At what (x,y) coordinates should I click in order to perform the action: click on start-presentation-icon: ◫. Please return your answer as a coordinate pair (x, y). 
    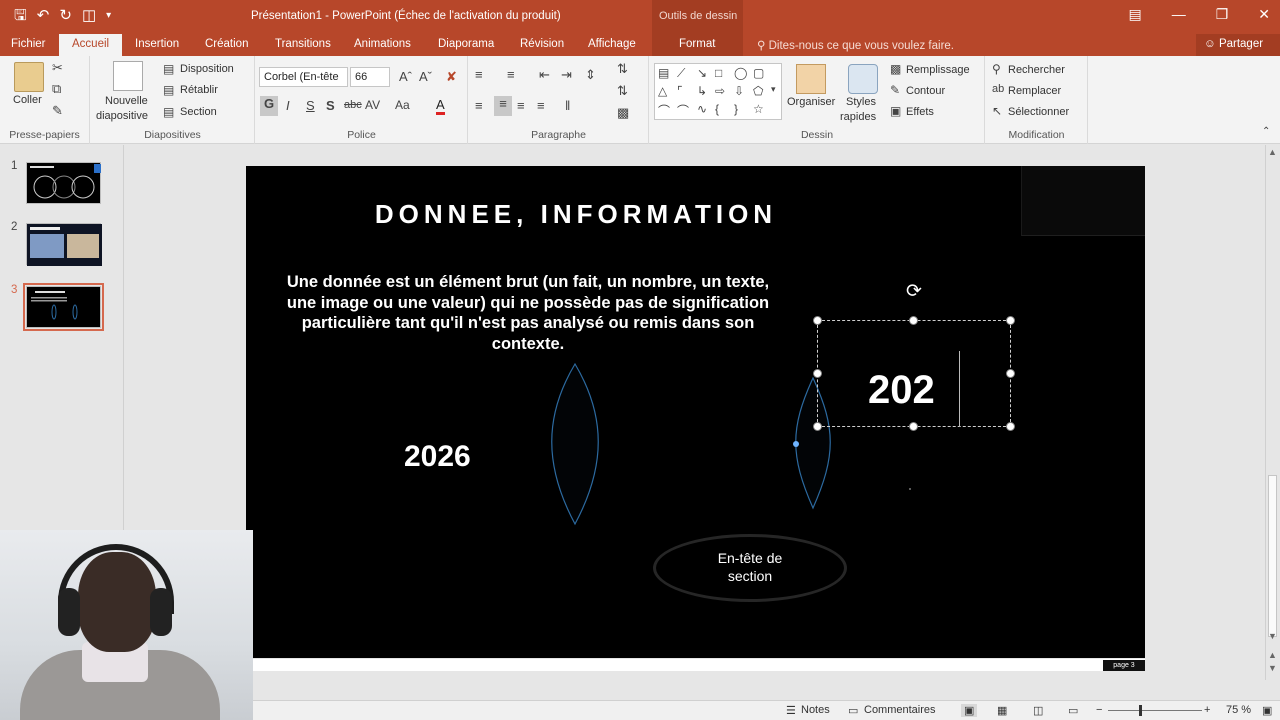
    Looking at the image, I should click on (89, 16).